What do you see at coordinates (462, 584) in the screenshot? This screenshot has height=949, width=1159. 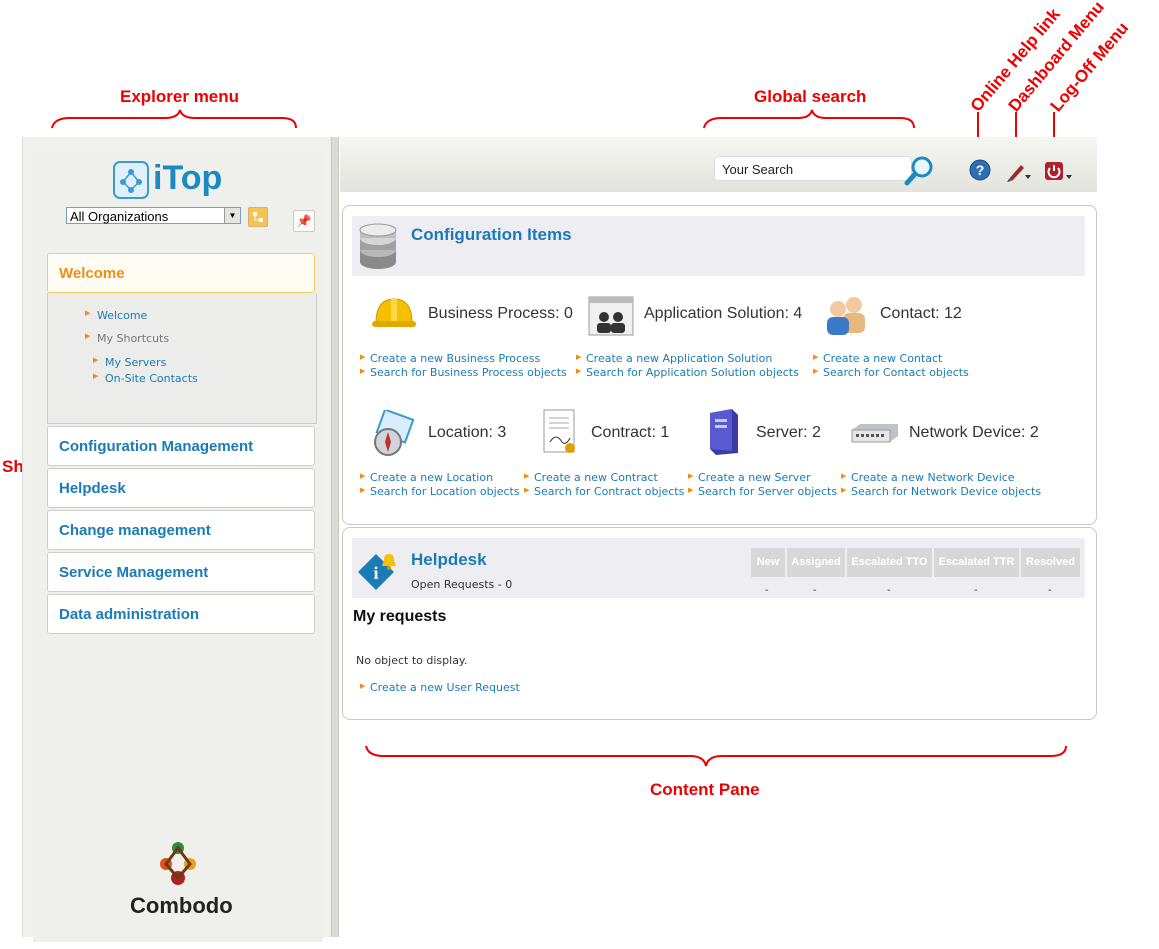 I see `open-requests-count: Open Requests - 0` at bounding box center [462, 584].